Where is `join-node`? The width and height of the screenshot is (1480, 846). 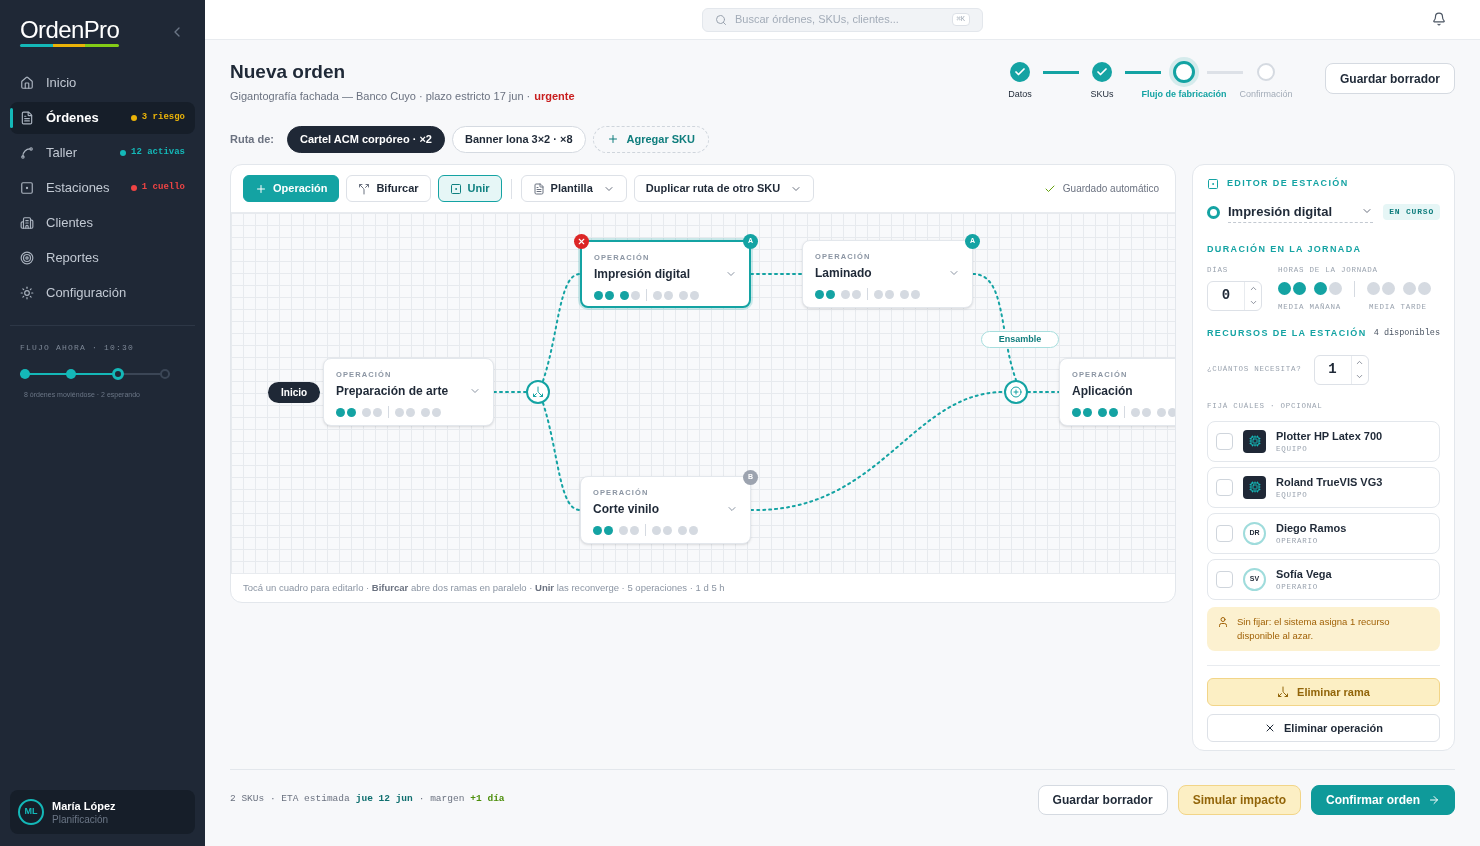
join-node is located at coordinates (1016, 392).